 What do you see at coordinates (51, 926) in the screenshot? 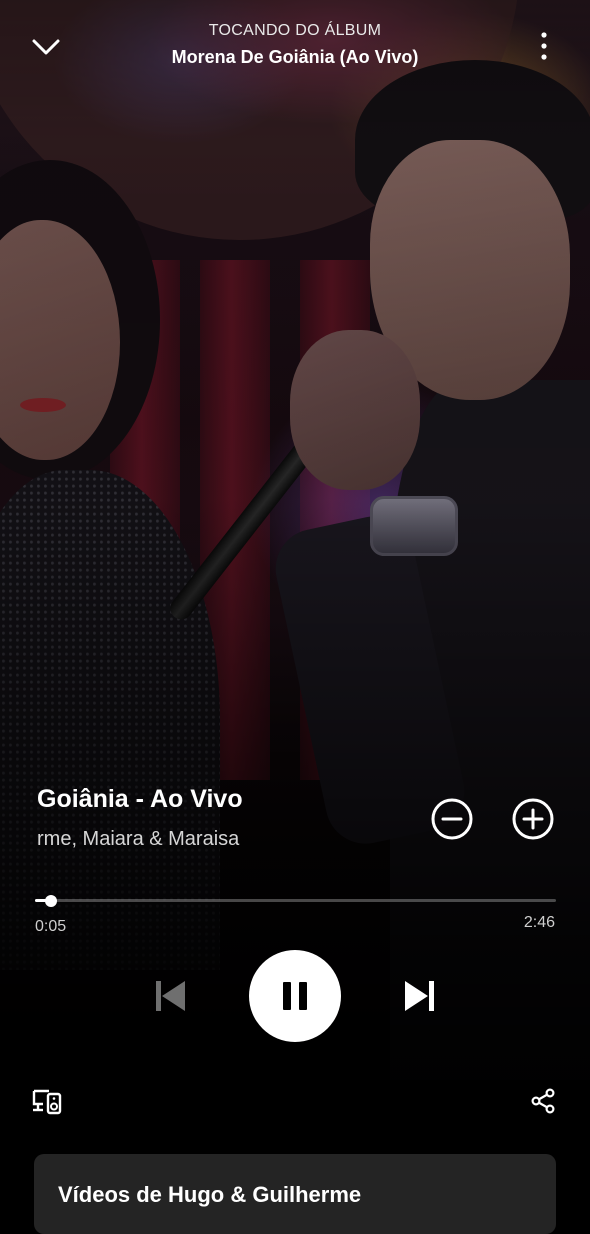
I see `elapsed-time: 0:05` at bounding box center [51, 926].